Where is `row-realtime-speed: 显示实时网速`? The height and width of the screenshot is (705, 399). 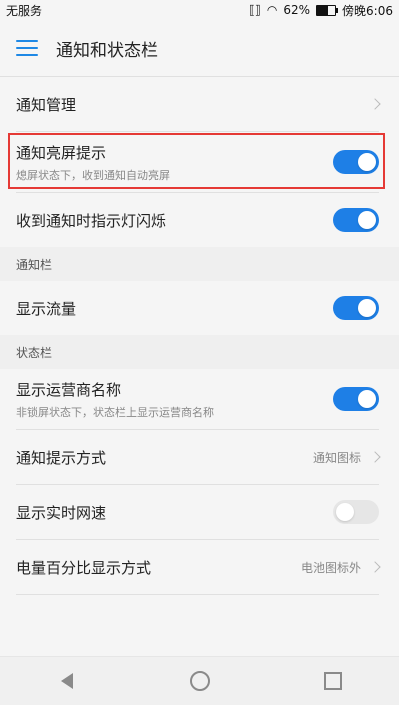 row-realtime-speed: 显示实时网速 is located at coordinates (199, 512).